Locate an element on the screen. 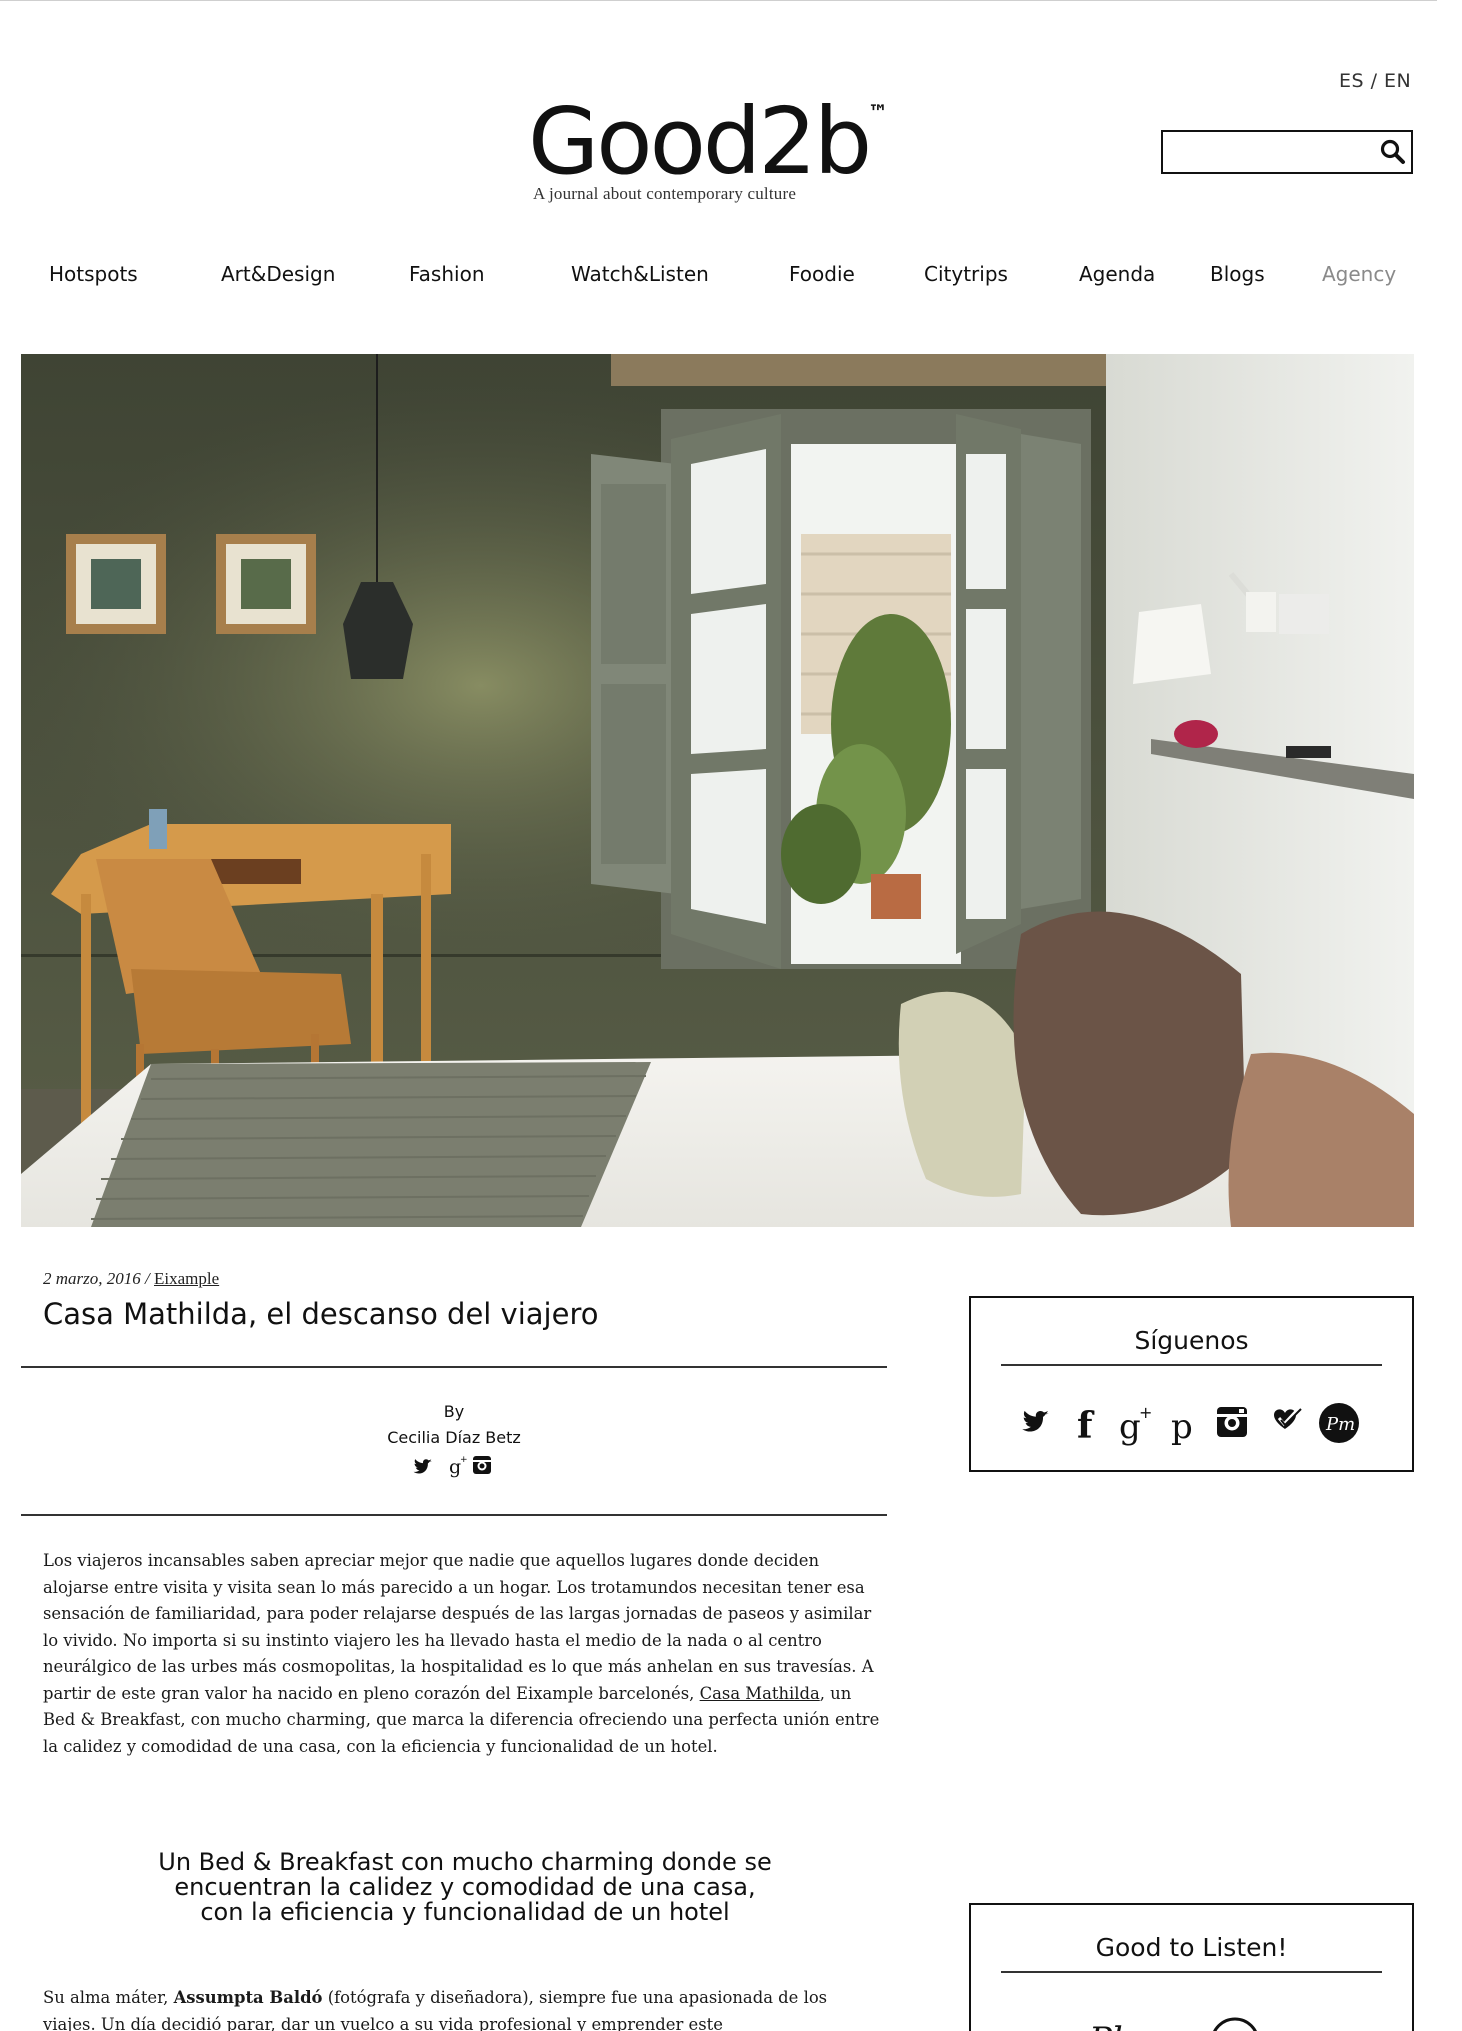 This screenshot has height=2031, width=1462. paragraph-text: Su alma máter, is located at coordinates (108, 1997).